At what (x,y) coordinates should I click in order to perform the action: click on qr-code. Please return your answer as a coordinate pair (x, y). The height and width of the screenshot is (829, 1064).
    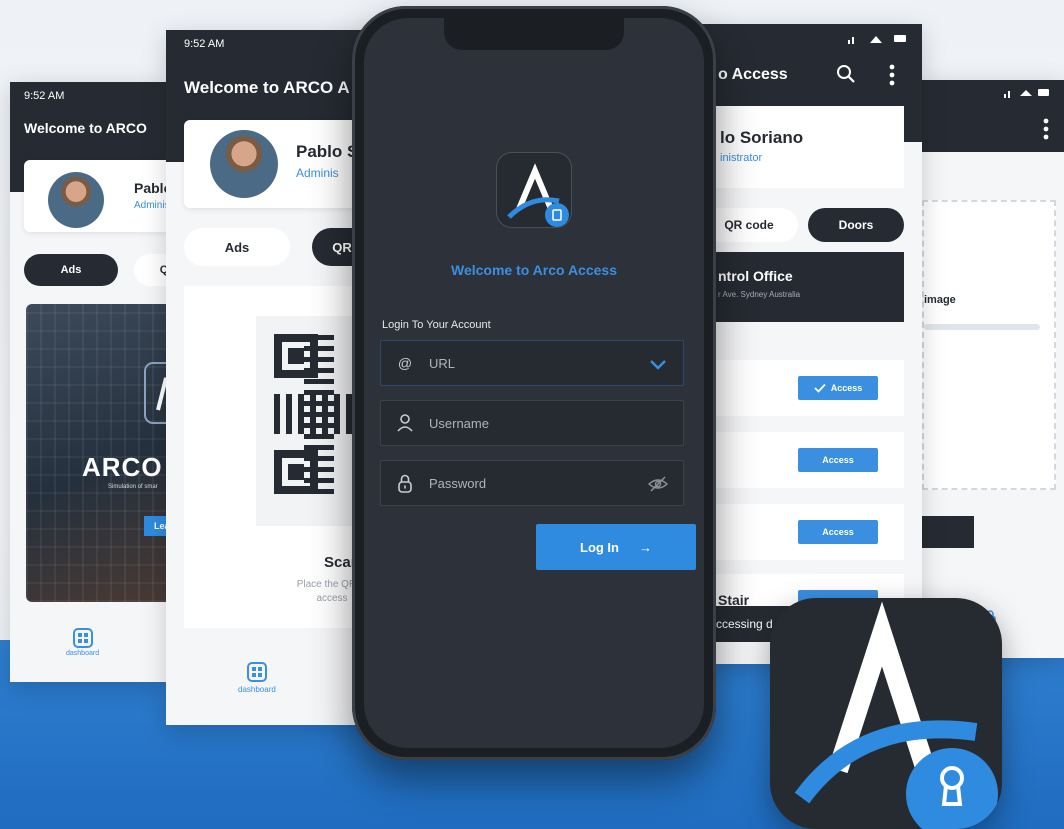
    Looking at the image, I should click on (311, 421).